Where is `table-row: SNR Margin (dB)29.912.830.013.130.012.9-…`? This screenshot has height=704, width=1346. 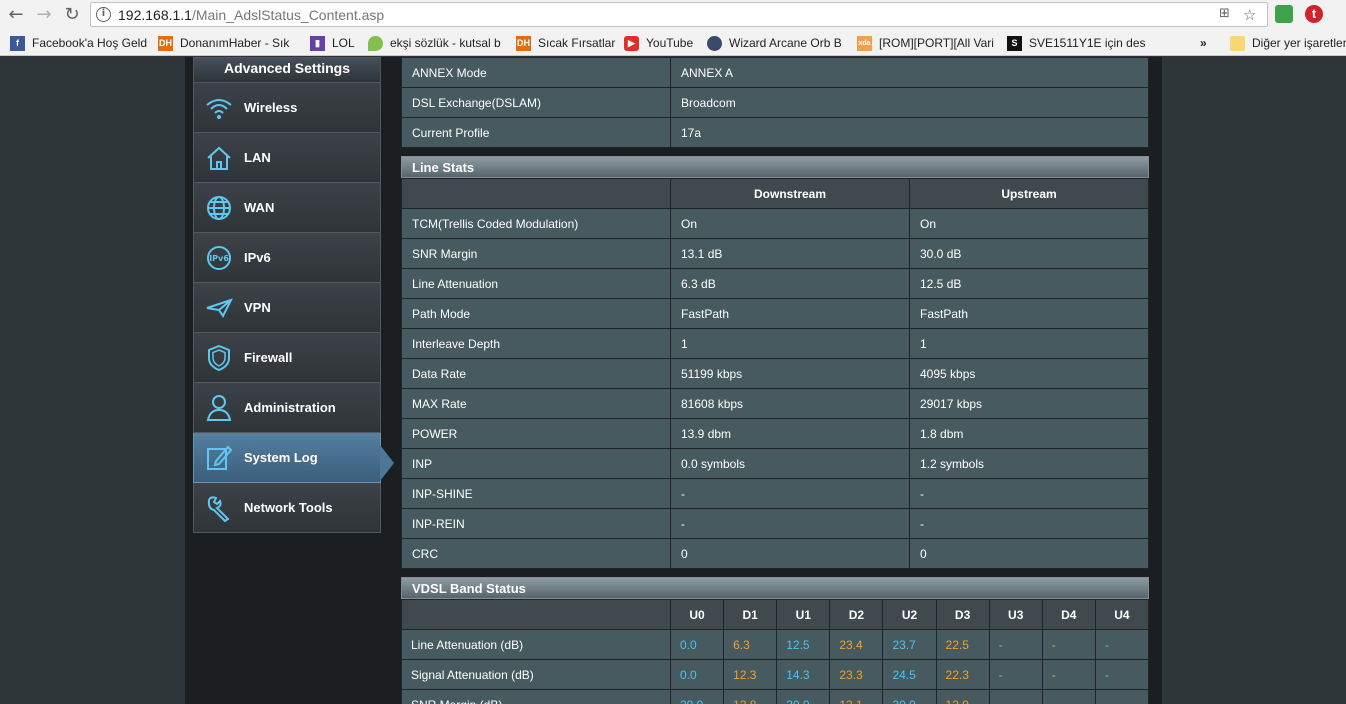
table-row: SNR Margin (dB)29.912.830.013.130.012.9-… is located at coordinates (775, 696).